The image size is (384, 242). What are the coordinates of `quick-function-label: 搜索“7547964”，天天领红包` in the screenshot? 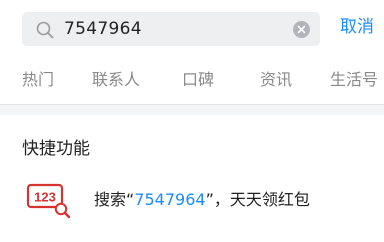 It's located at (202, 200).